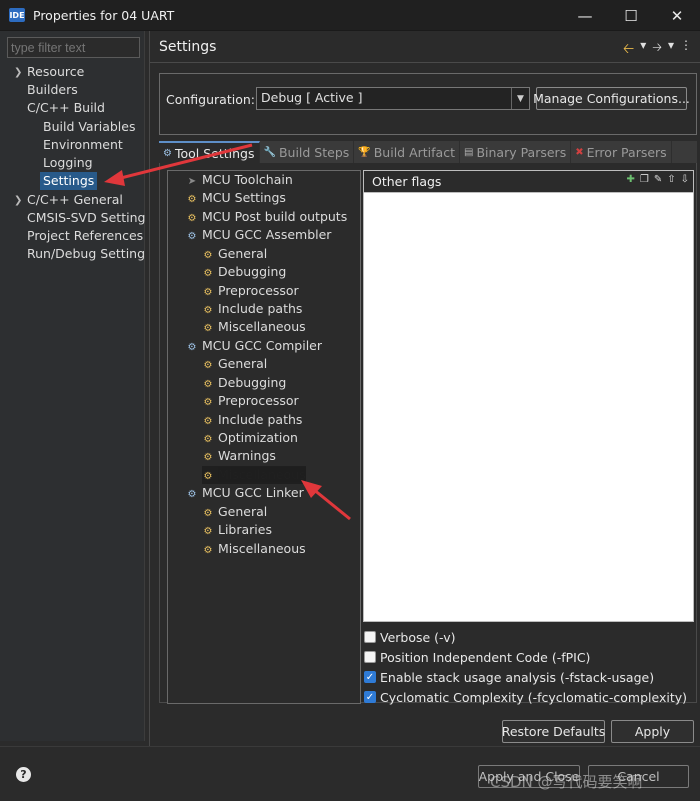  I want to click on tree-item-compiler-optimization: ⚙ Optimization, so click(250, 438).